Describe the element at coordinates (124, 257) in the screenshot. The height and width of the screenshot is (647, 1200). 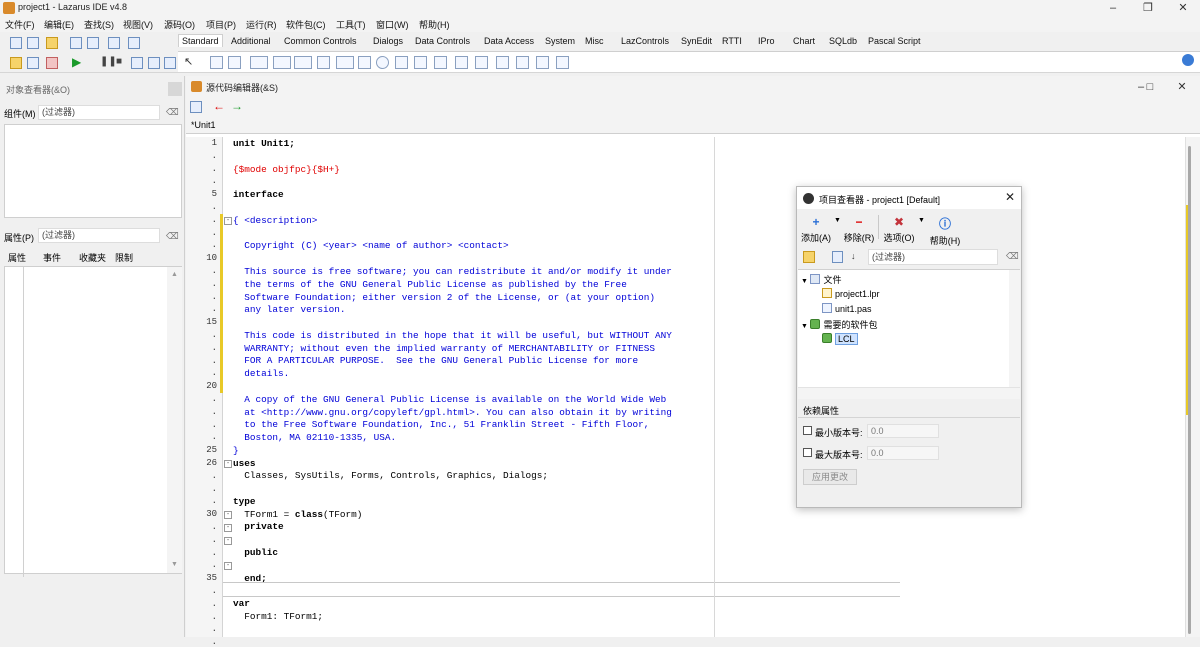
I see `tab-restricted: 限制` at that location.